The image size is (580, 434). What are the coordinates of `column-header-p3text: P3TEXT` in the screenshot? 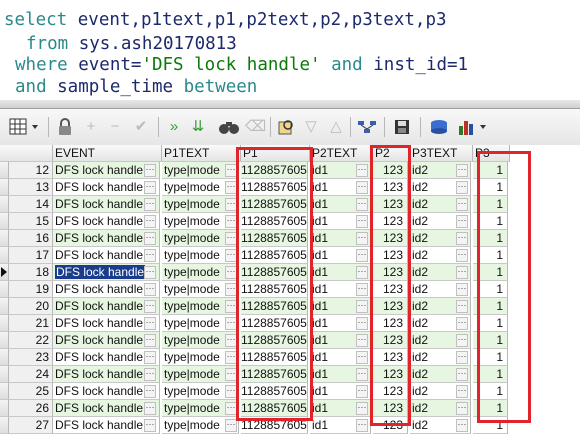 It's located at (441, 153).